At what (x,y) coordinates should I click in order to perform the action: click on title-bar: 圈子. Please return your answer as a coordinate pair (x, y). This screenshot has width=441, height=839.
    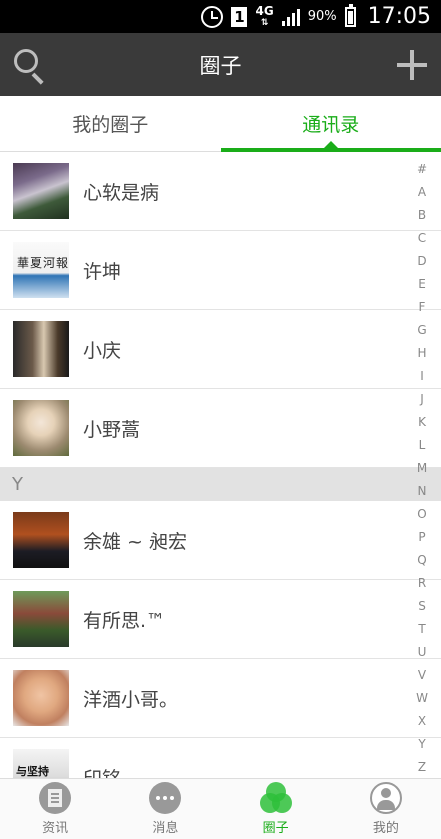
    Looking at the image, I should click on (220, 64).